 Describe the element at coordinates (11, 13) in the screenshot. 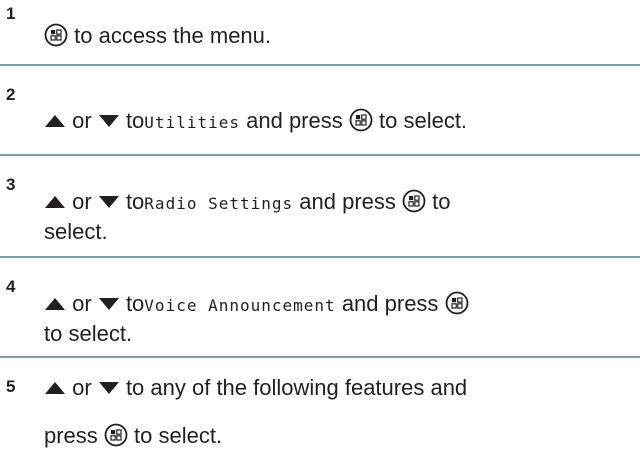

I see `step-number: 1` at that location.